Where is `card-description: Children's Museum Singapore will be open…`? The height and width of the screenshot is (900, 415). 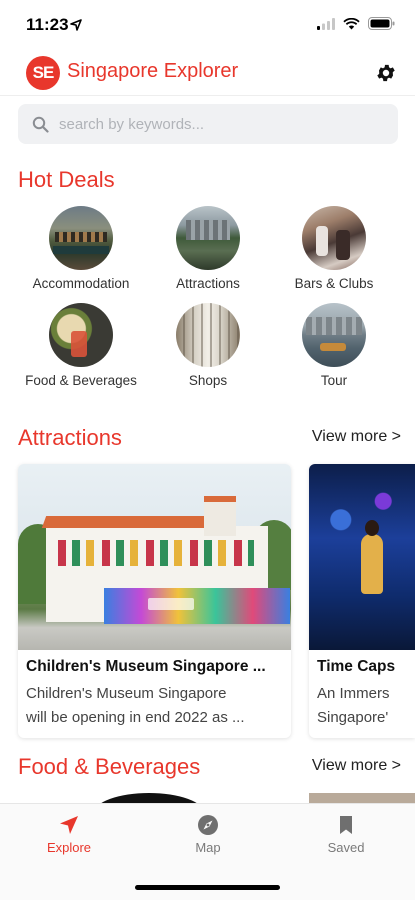
card-description: Children's Museum Singapore will be open… is located at coordinates (155, 706).